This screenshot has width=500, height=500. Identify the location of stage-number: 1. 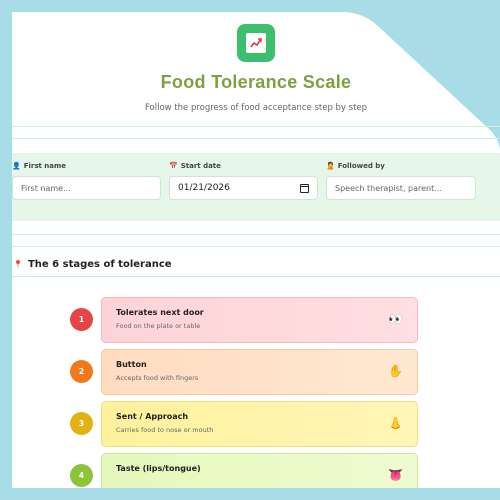
(81, 319).